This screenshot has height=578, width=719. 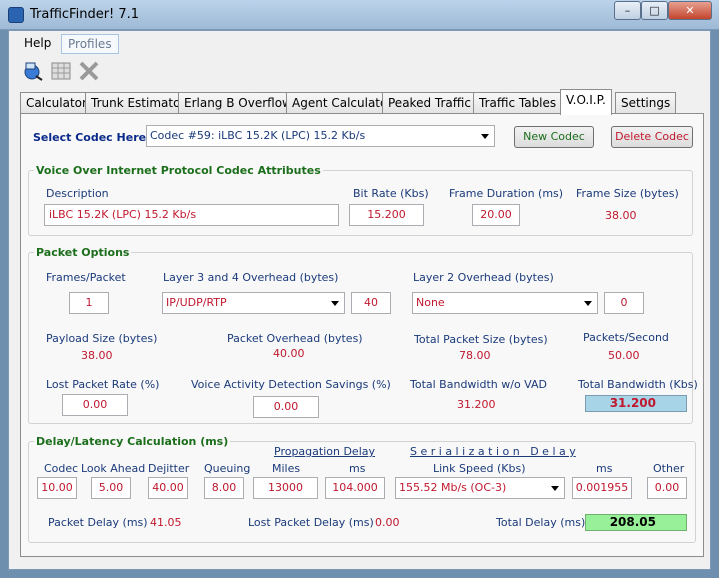 What do you see at coordinates (481, 339) in the screenshot?
I see `total-packet-size-label: Total Packet Size (bytes)` at bounding box center [481, 339].